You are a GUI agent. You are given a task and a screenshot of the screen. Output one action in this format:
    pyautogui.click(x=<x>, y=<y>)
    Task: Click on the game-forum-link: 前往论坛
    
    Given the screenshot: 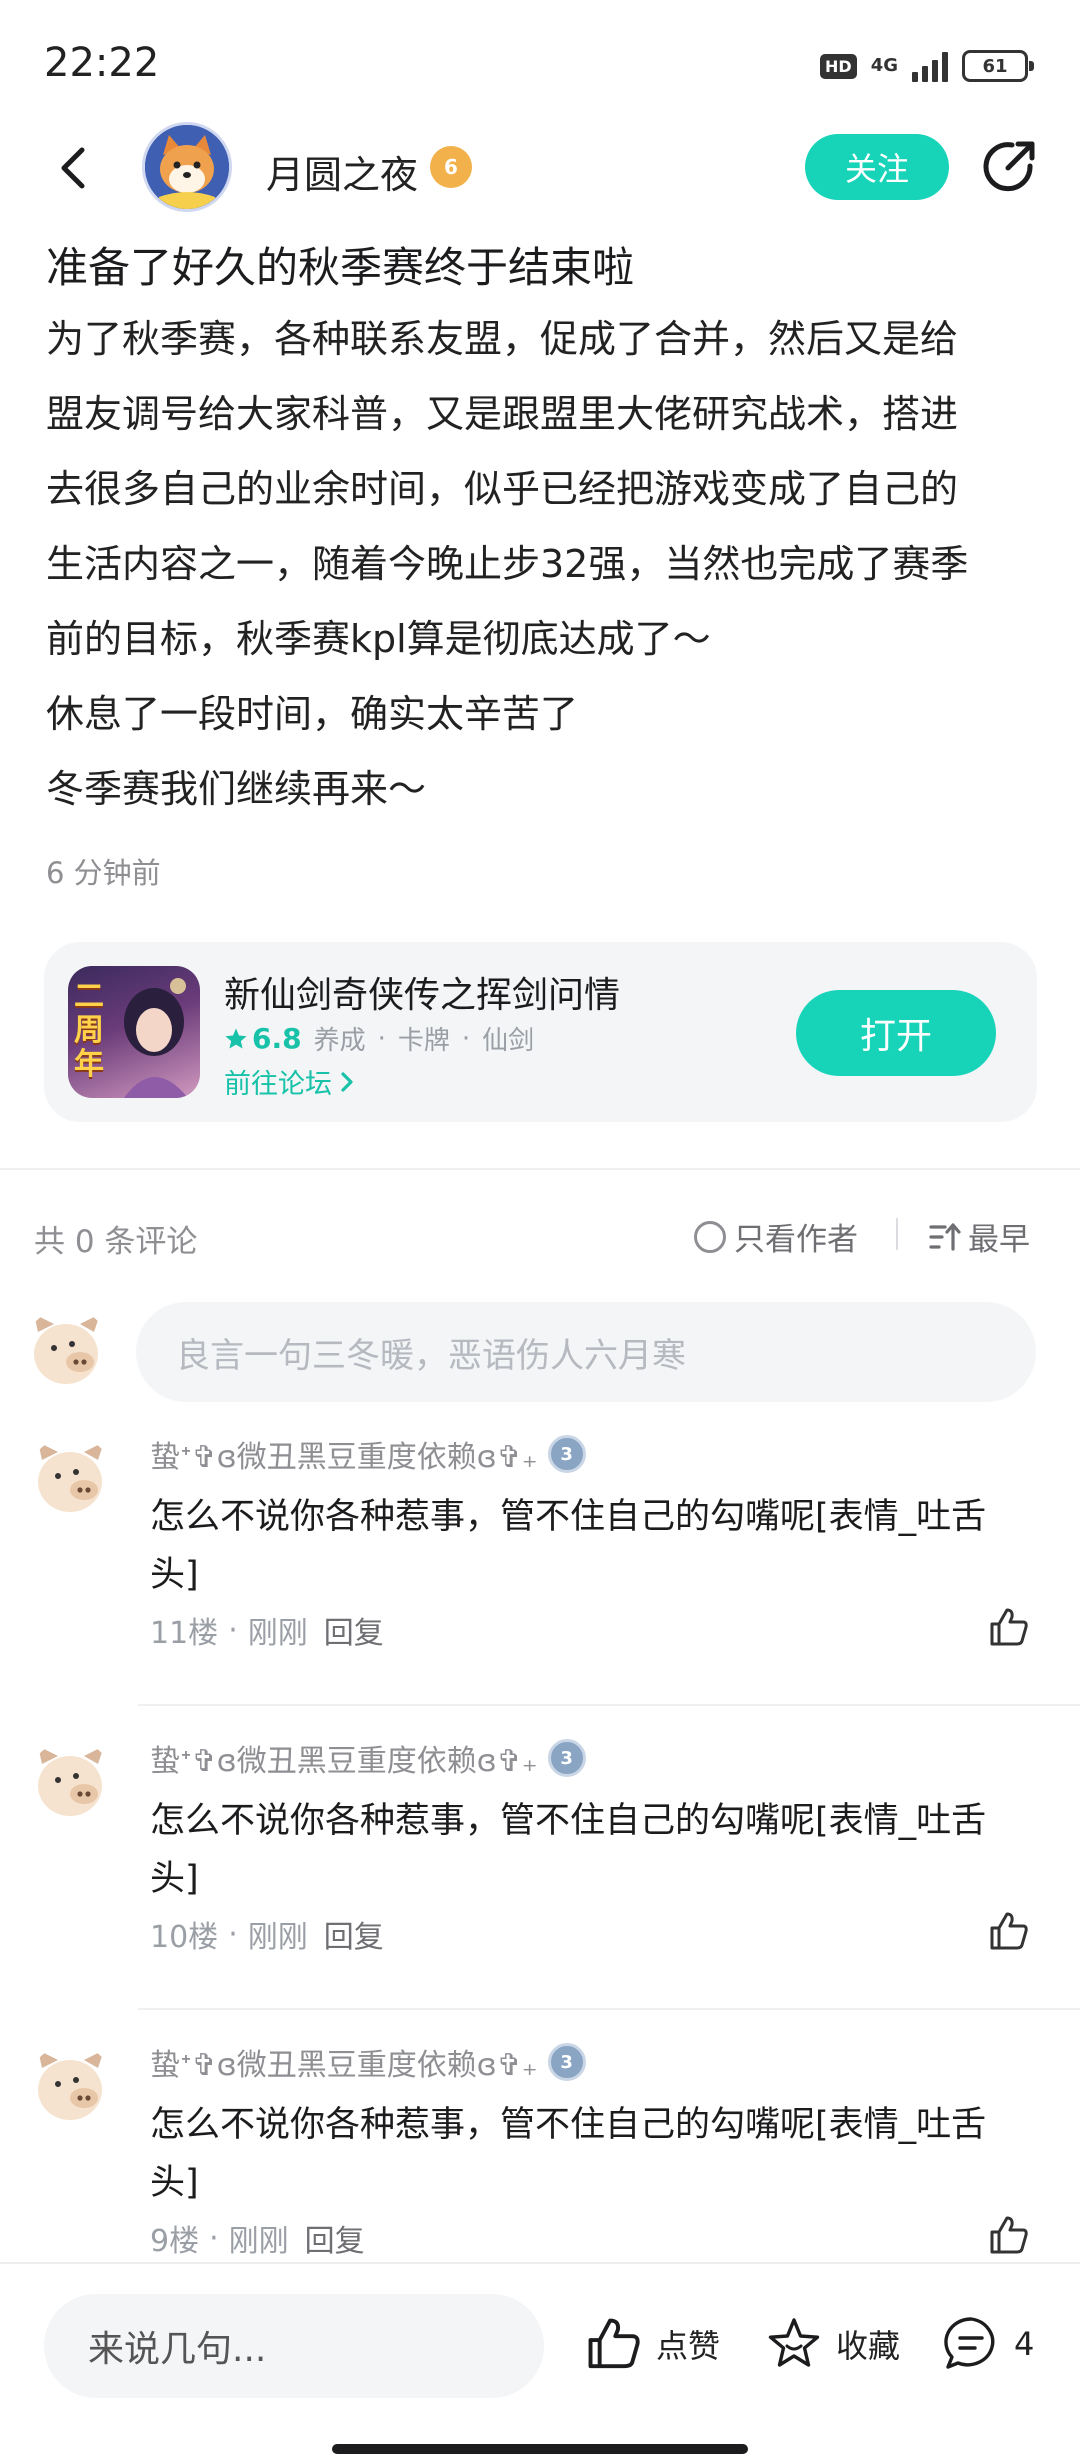 What is the action you would take?
    pyautogui.click(x=290, y=1081)
    